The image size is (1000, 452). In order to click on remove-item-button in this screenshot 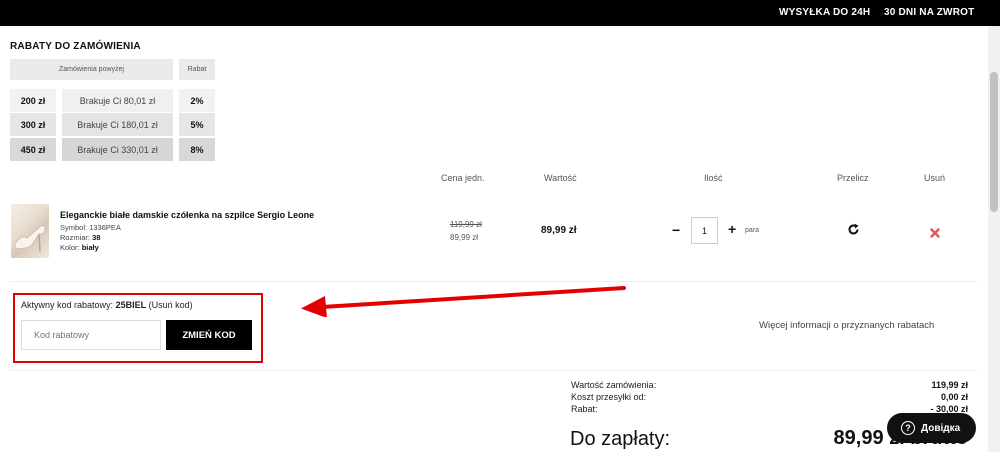, I will do `click(935, 234)`.